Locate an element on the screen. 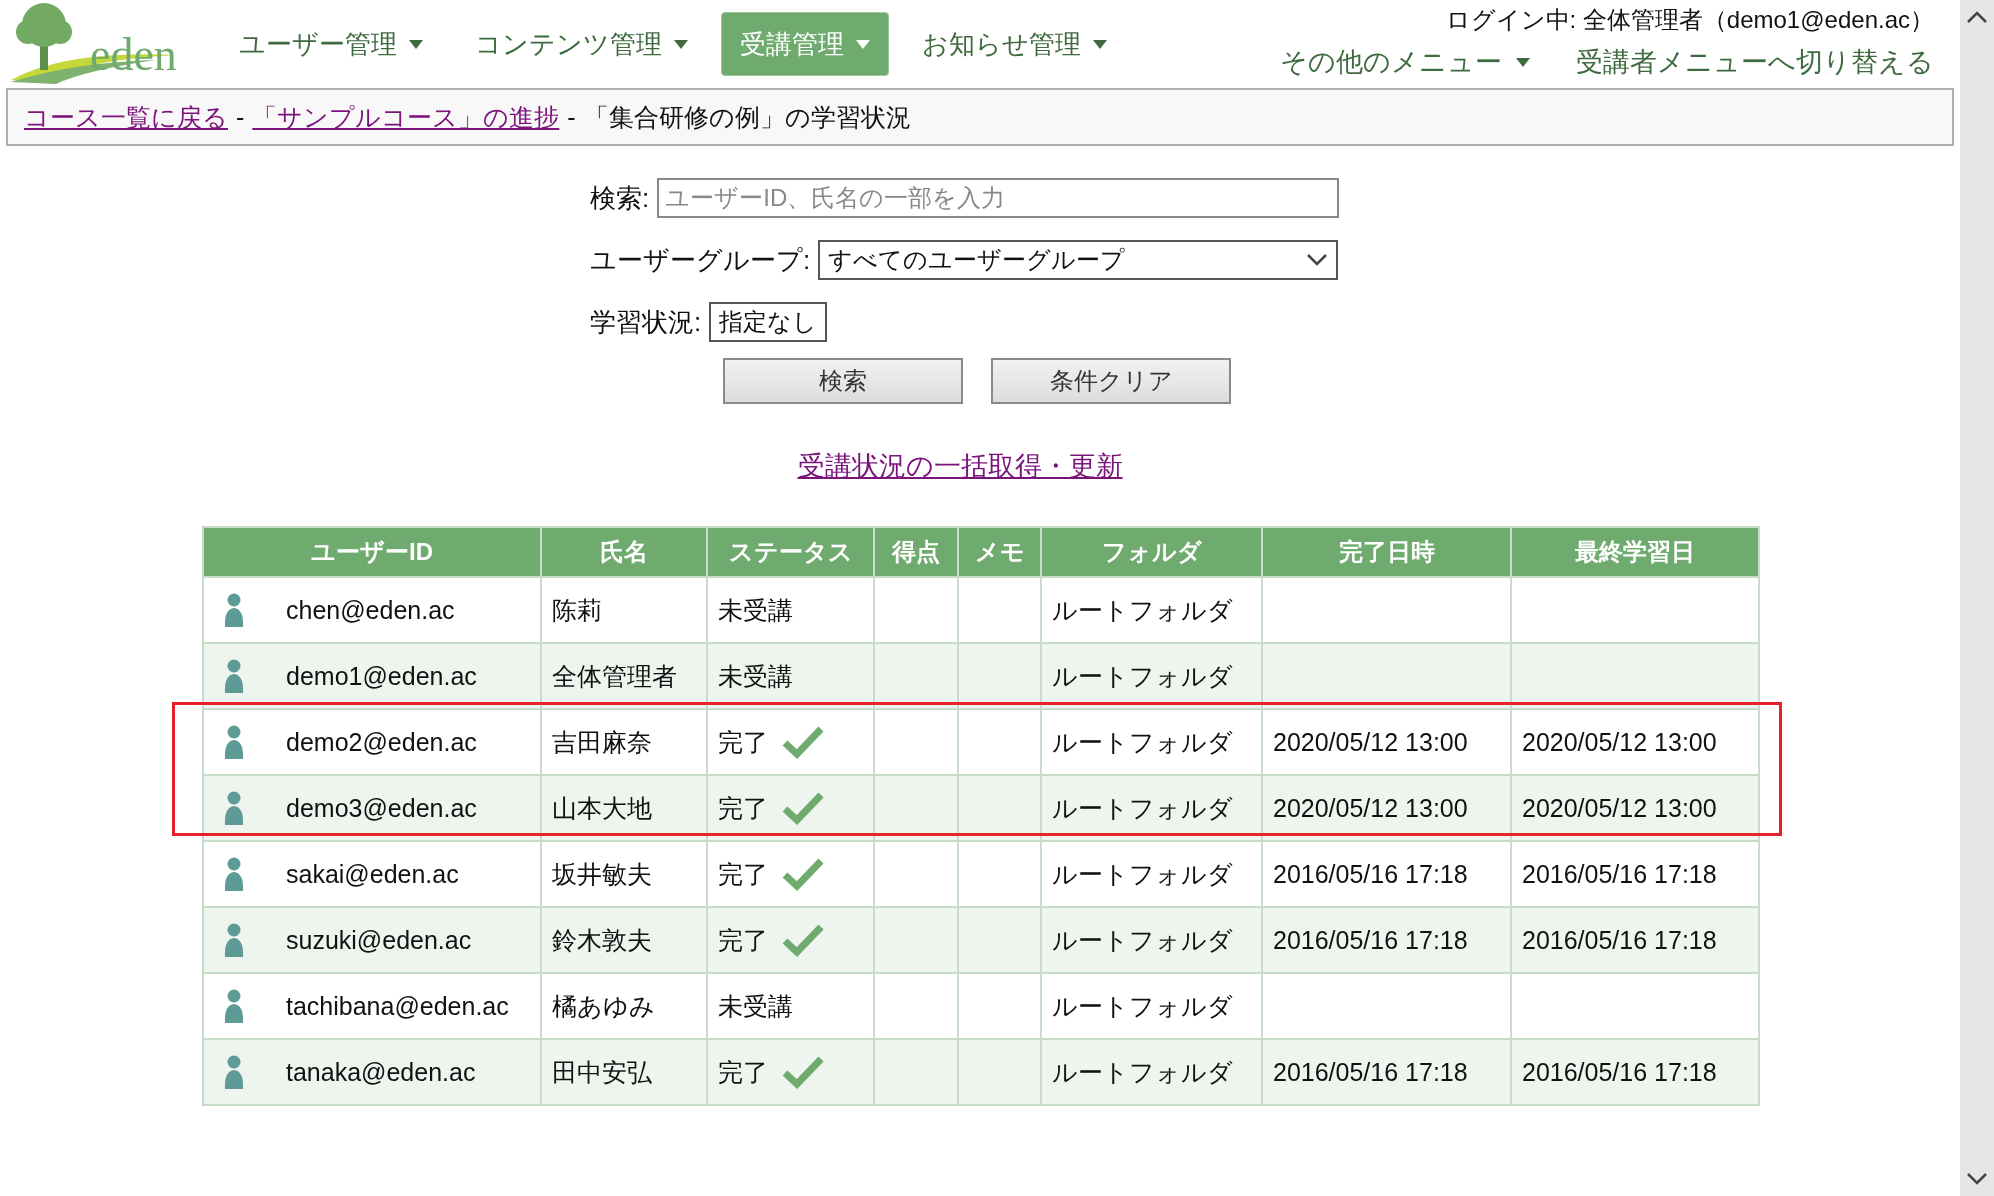  user-id: demo1@eden.ac is located at coordinates (381, 676).